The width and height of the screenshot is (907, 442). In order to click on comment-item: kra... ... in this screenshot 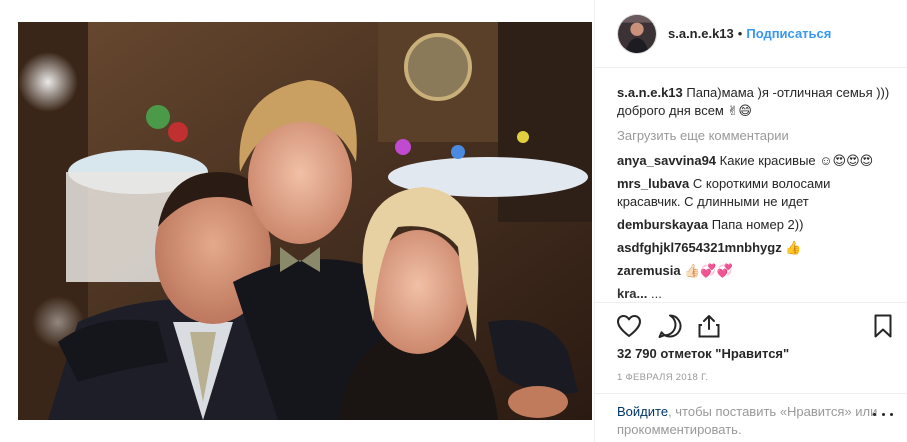, I will do `click(755, 293)`.